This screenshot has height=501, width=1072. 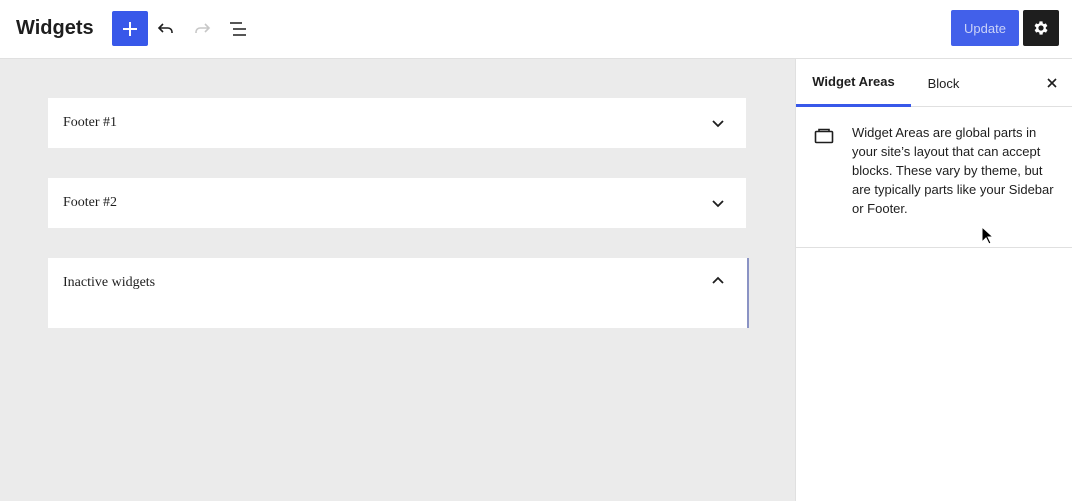 What do you see at coordinates (397, 123) in the screenshot?
I see `widget-area-footer-1: Footer #1` at bounding box center [397, 123].